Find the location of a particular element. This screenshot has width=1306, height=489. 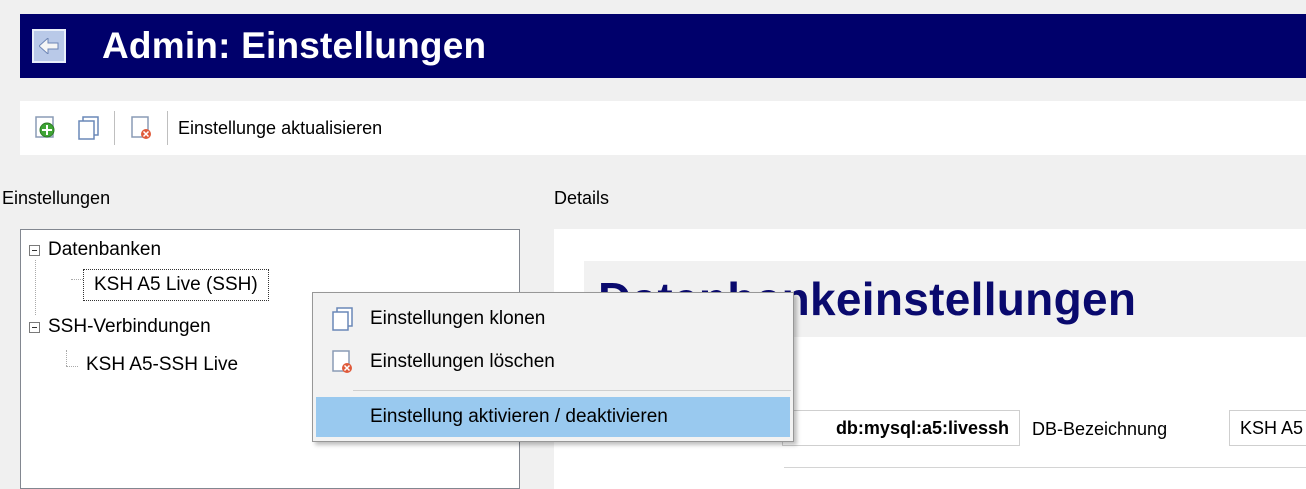

add-settings-button is located at coordinates (47, 128).